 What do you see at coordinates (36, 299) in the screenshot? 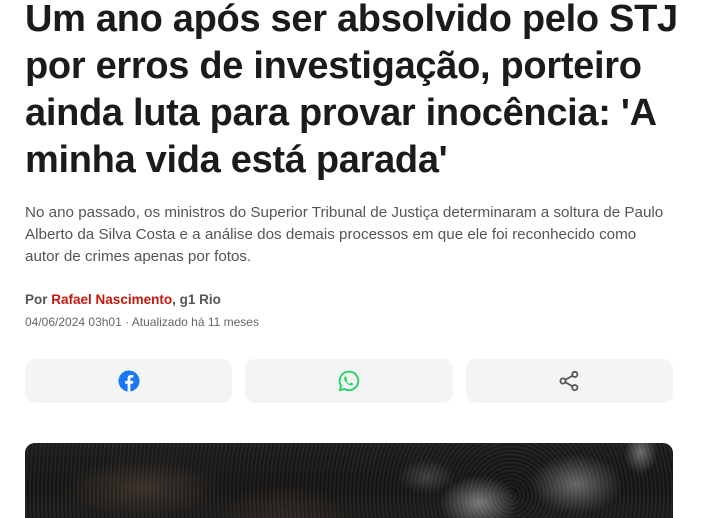
I see `byline-prefix: Por` at bounding box center [36, 299].